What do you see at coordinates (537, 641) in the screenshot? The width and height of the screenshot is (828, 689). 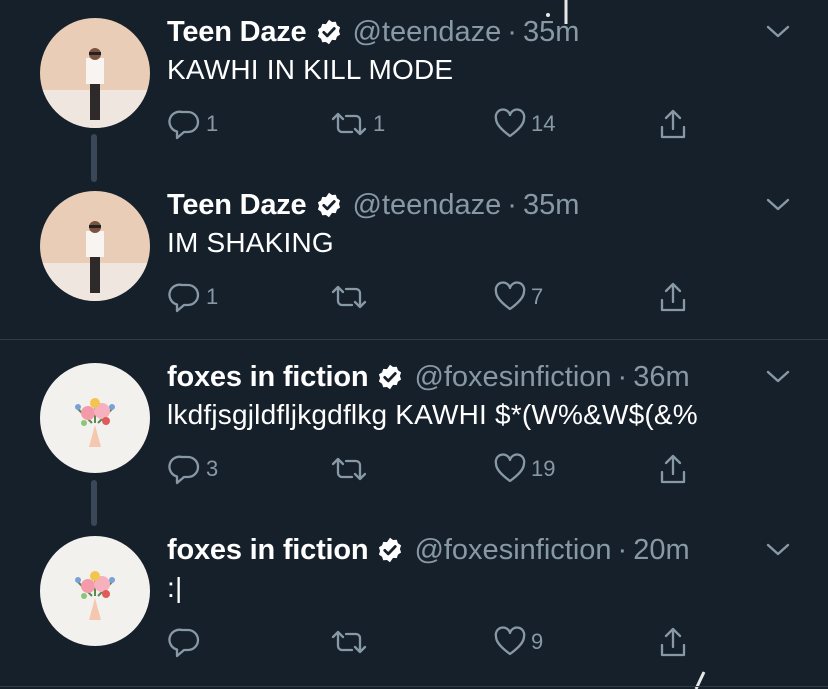 I see `like-count: 9` at bounding box center [537, 641].